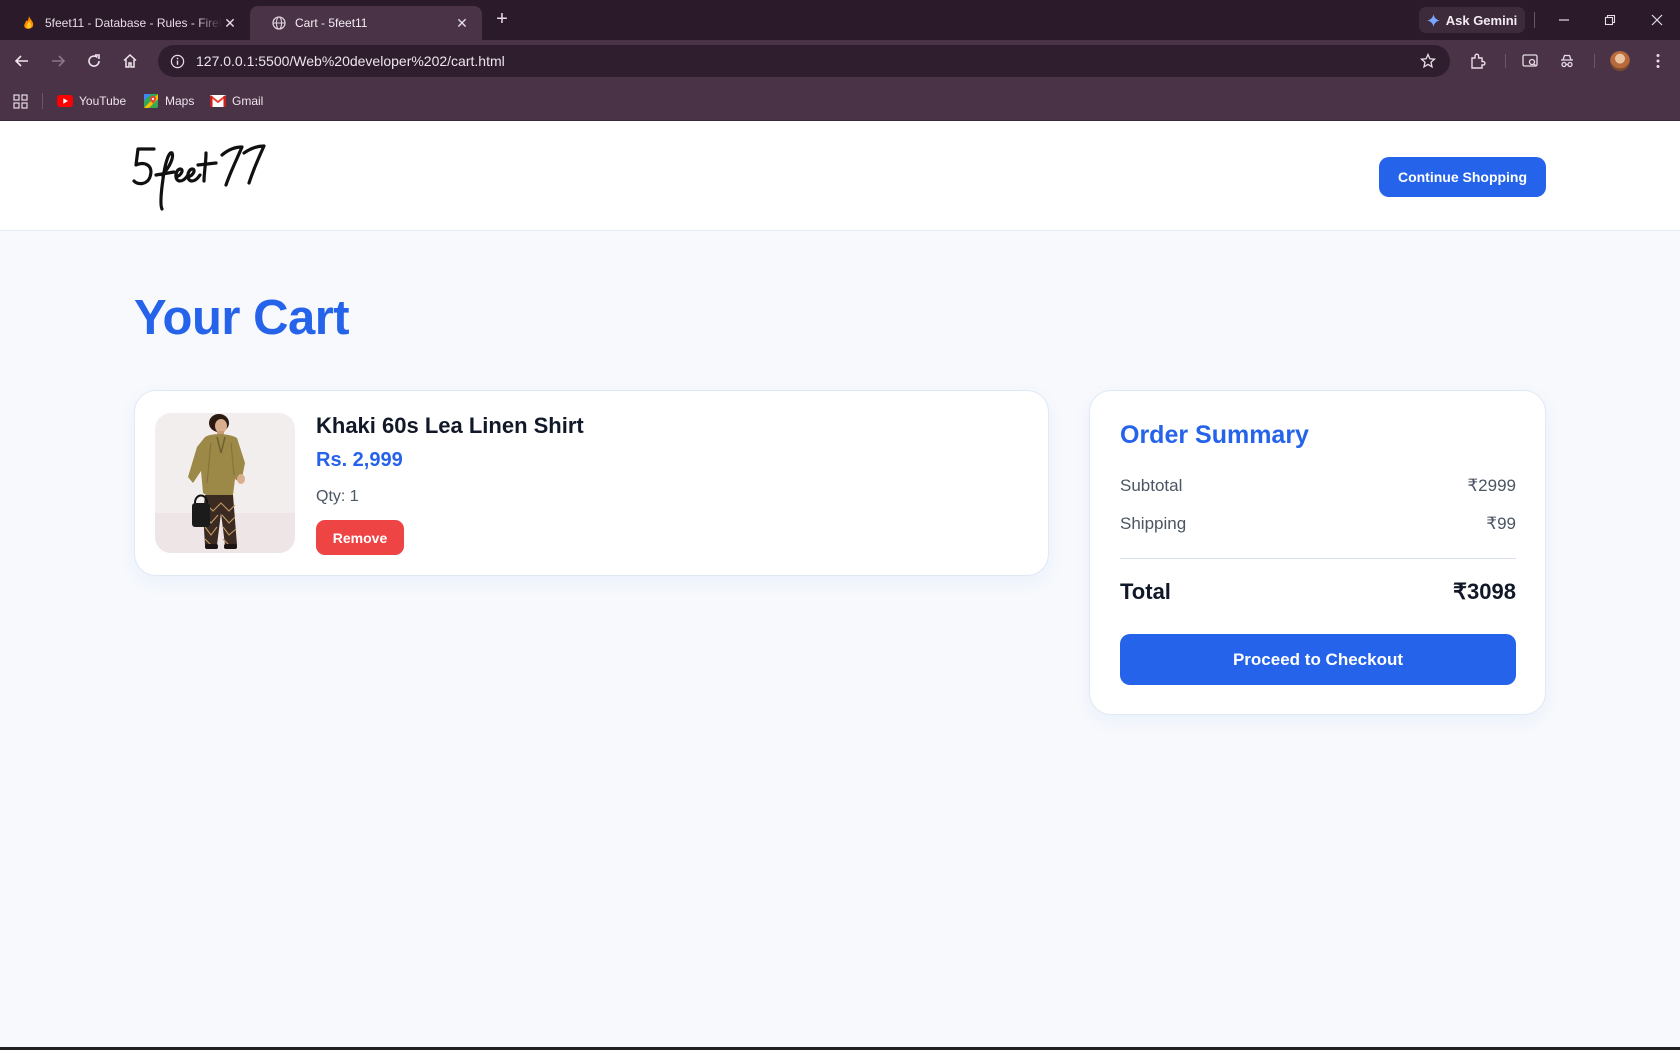 The height and width of the screenshot is (1050, 1680). I want to click on subtotal-row: Subtotal ₹2999, so click(1318, 486).